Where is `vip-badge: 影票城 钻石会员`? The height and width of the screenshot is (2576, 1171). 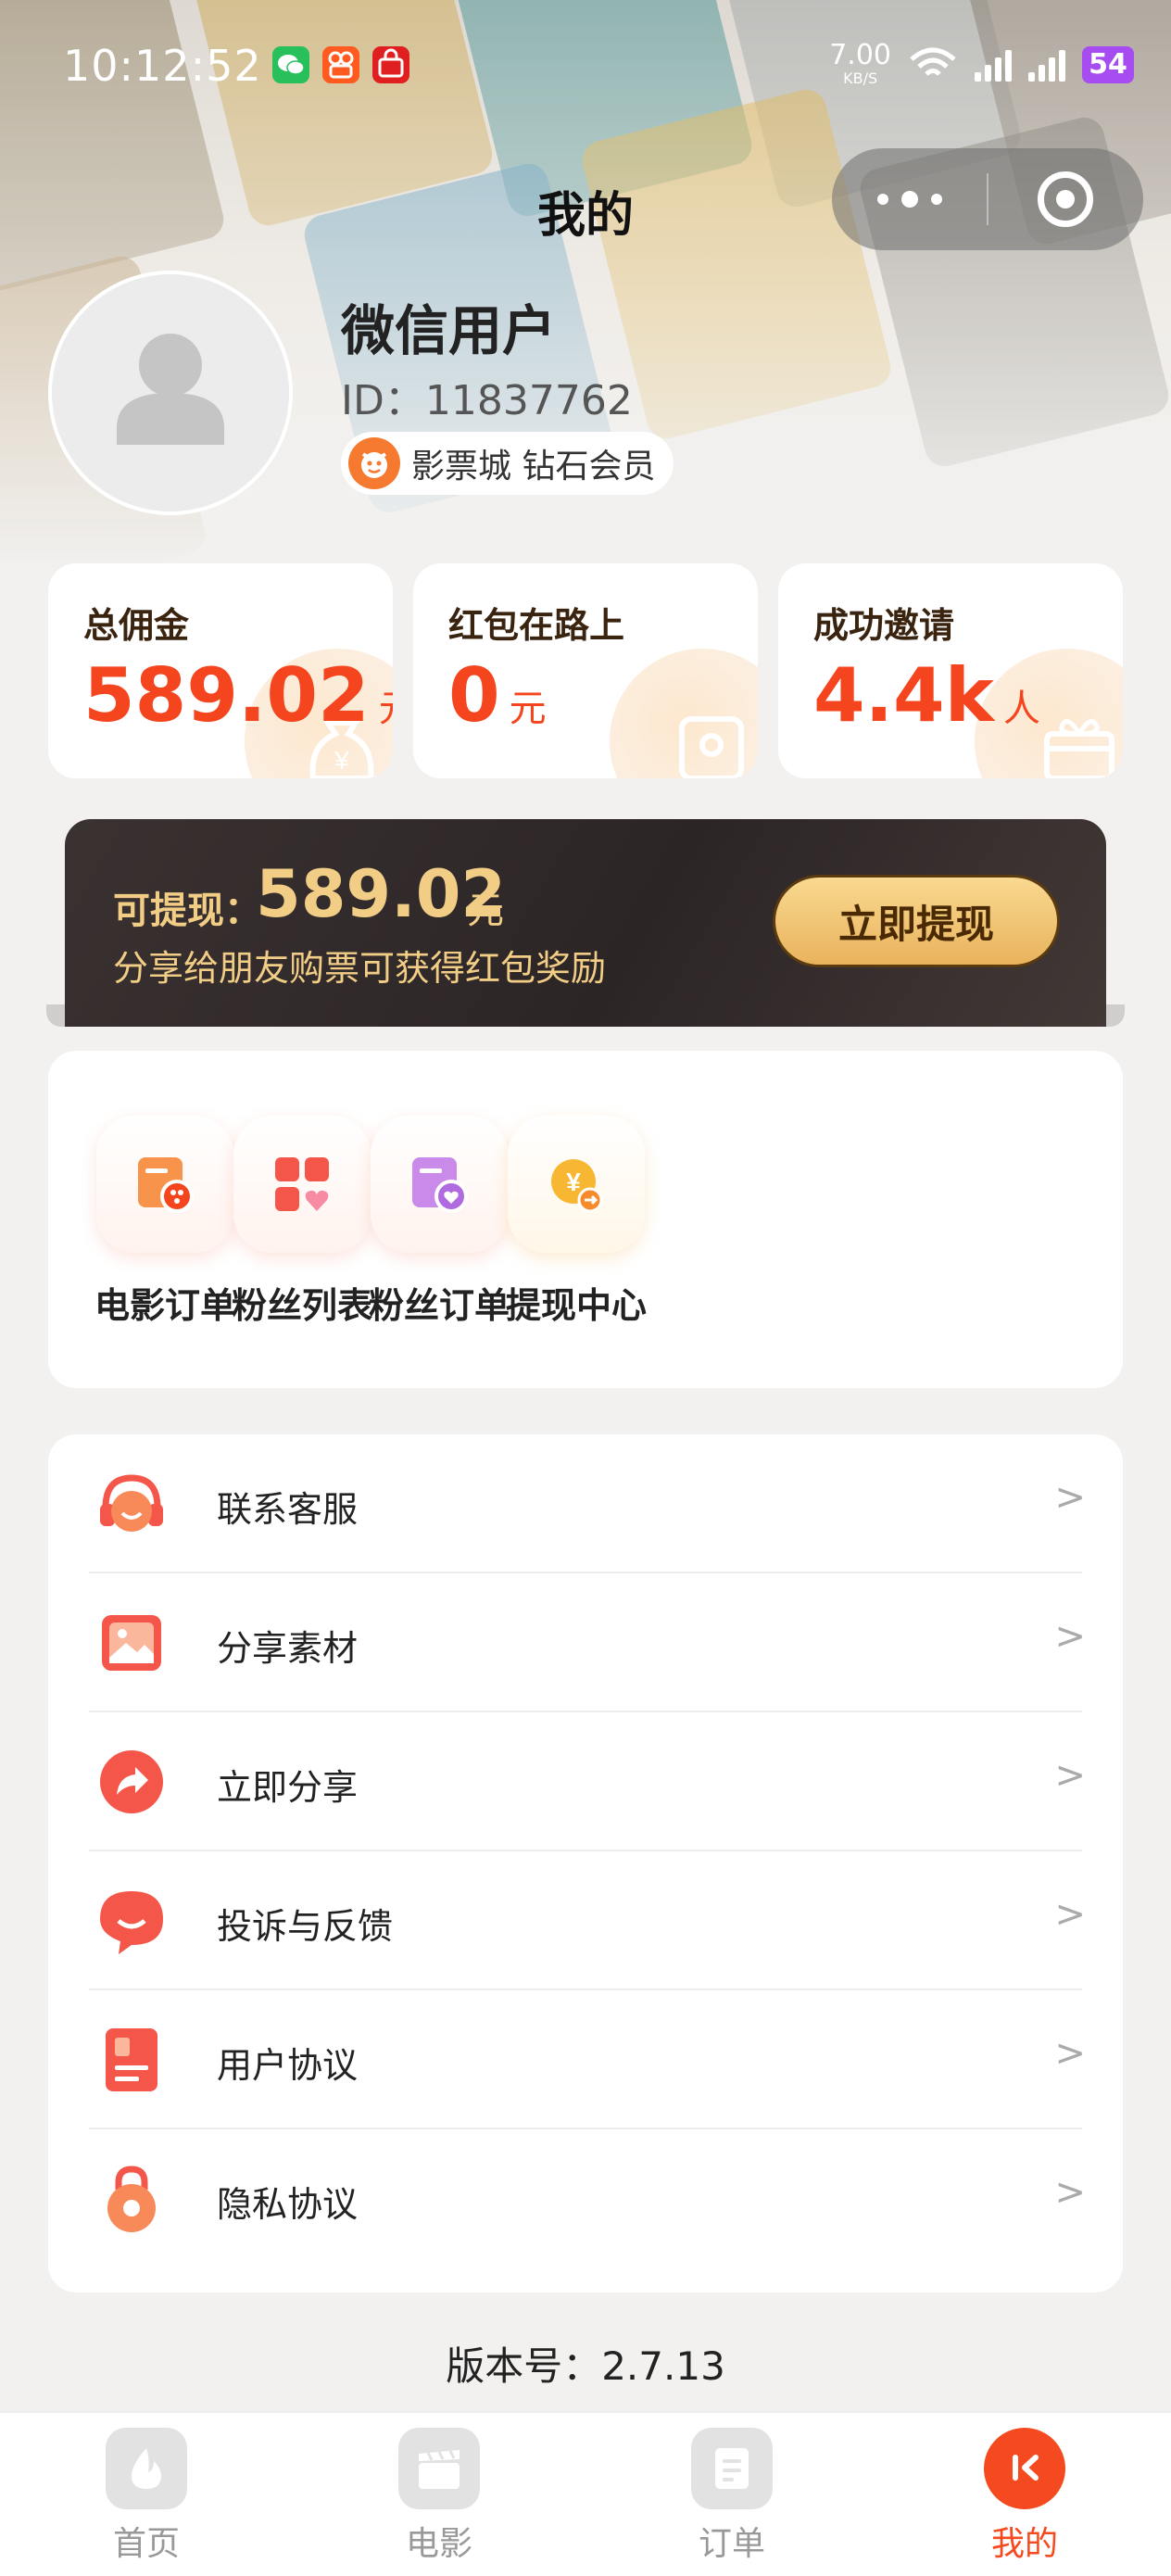
vip-badge: 影票城 钻石会员 is located at coordinates (508, 463).